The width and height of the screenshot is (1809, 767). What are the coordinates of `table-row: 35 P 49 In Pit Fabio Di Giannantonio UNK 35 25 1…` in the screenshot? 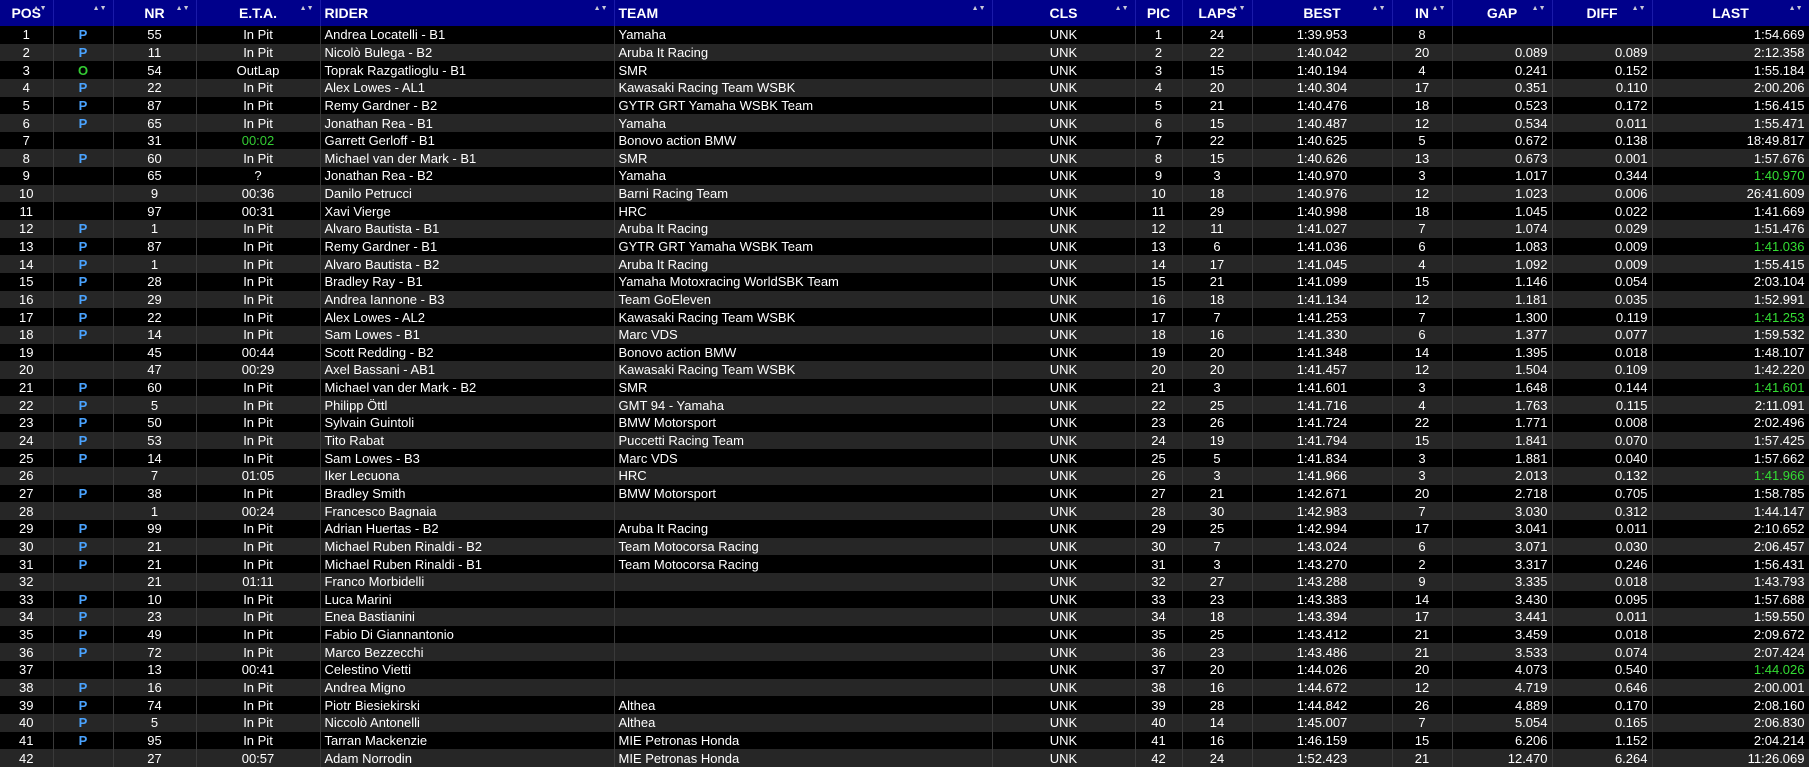 It's located at (904, 634).